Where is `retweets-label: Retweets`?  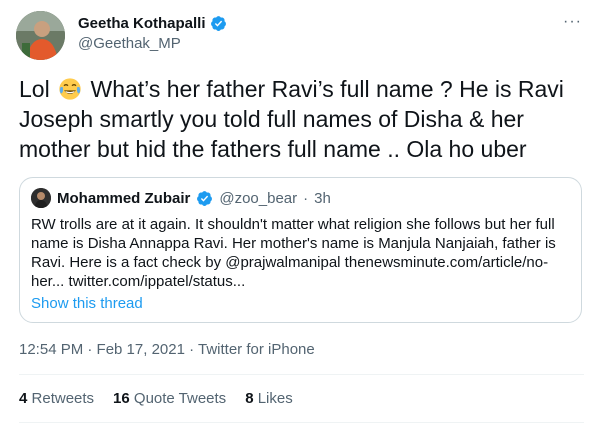 retweets-label: Retweets is located at coordinates (63, 398).